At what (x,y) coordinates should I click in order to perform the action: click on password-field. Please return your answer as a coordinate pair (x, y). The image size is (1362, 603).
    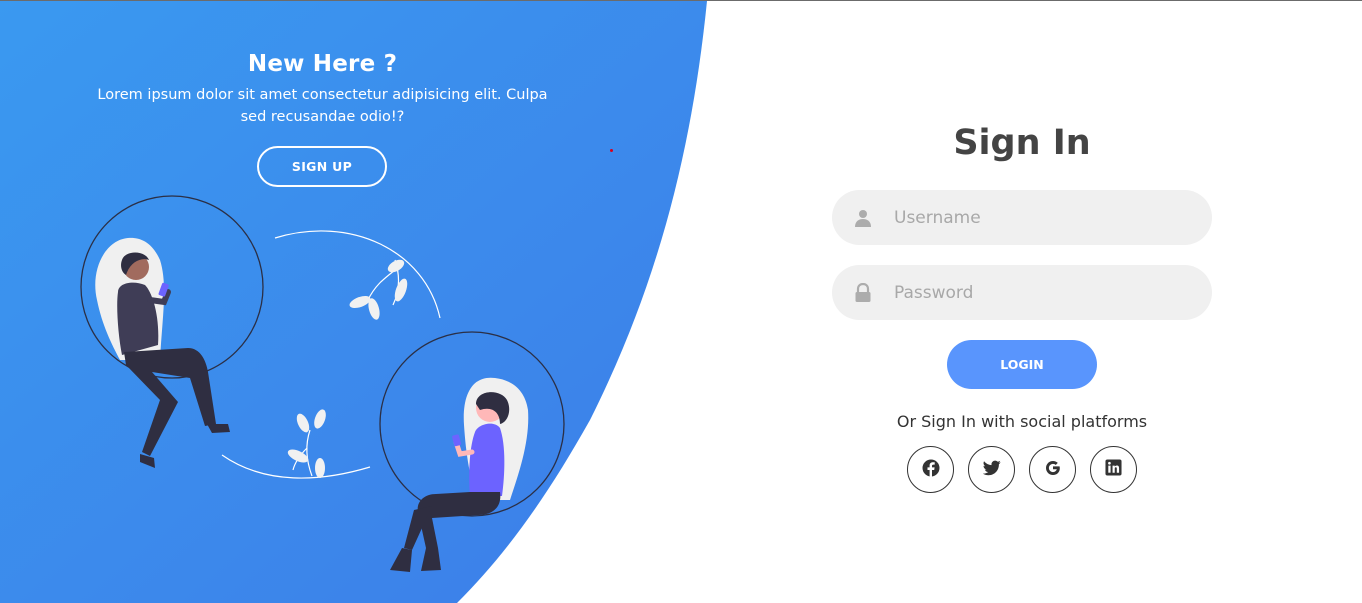
    Looking at the image, I should click on (1022, 292).